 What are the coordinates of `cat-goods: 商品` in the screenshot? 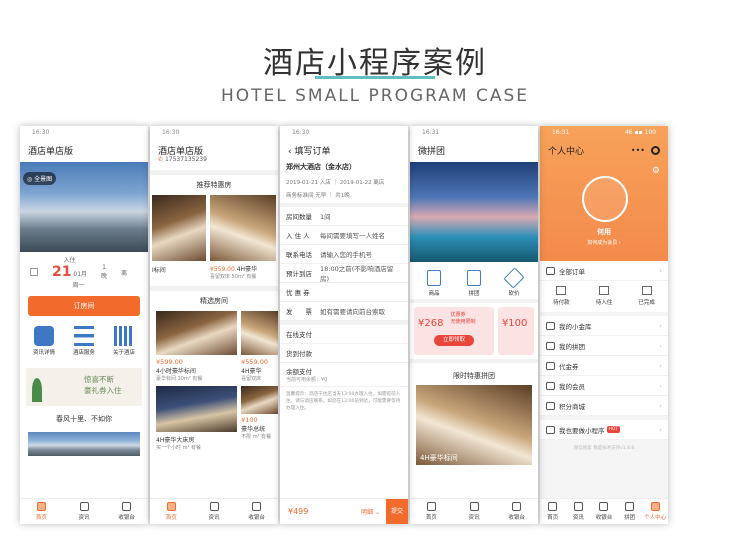 It's located at (434, 283).